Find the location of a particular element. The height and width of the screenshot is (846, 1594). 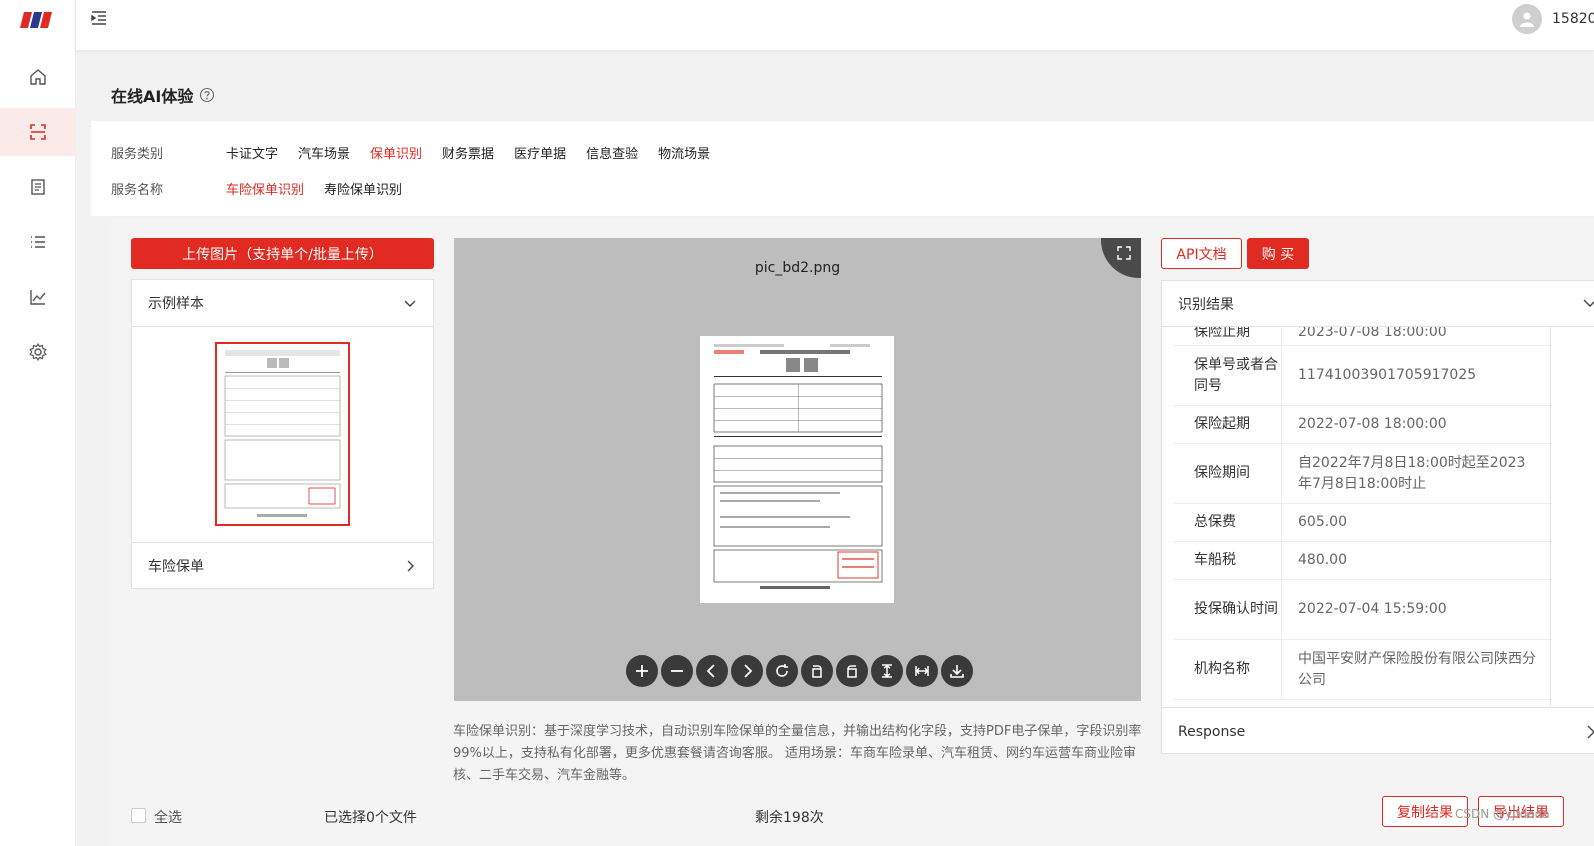

chevron-left-icon is located at coordinates (710, 671).